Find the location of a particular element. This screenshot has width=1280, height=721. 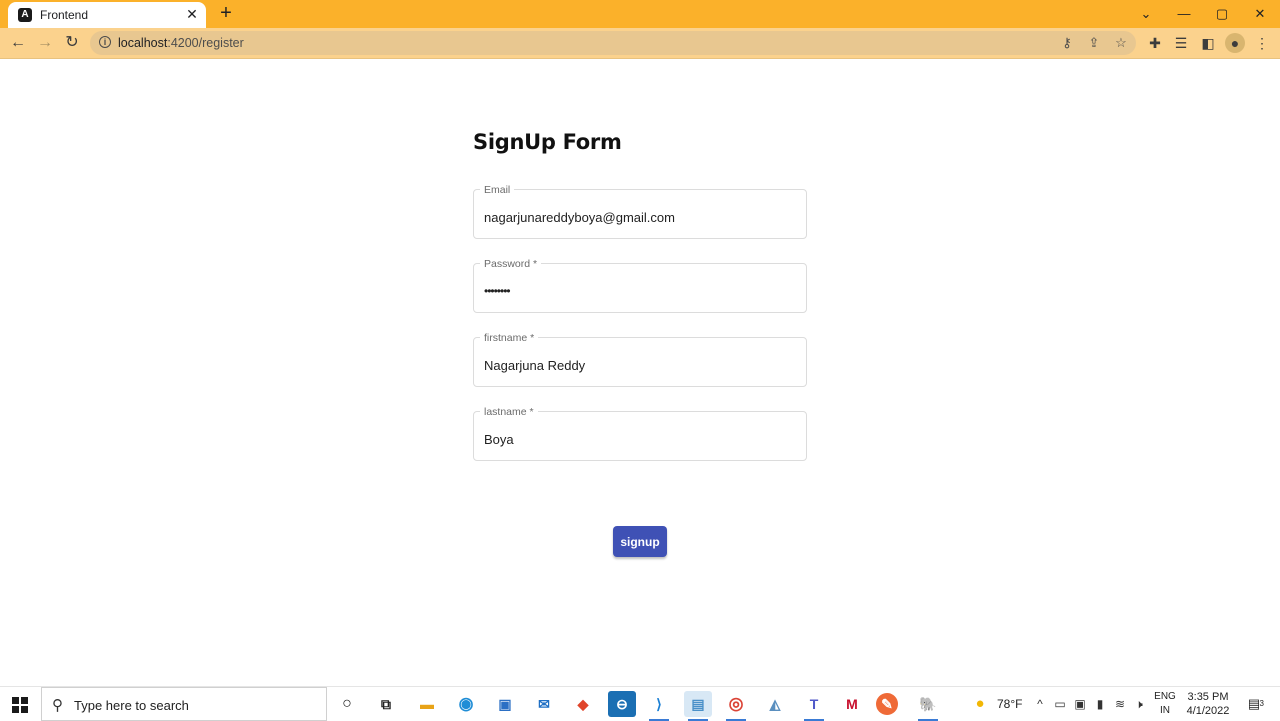

weather-text: 78°F is located at coordinates (1009, 704).